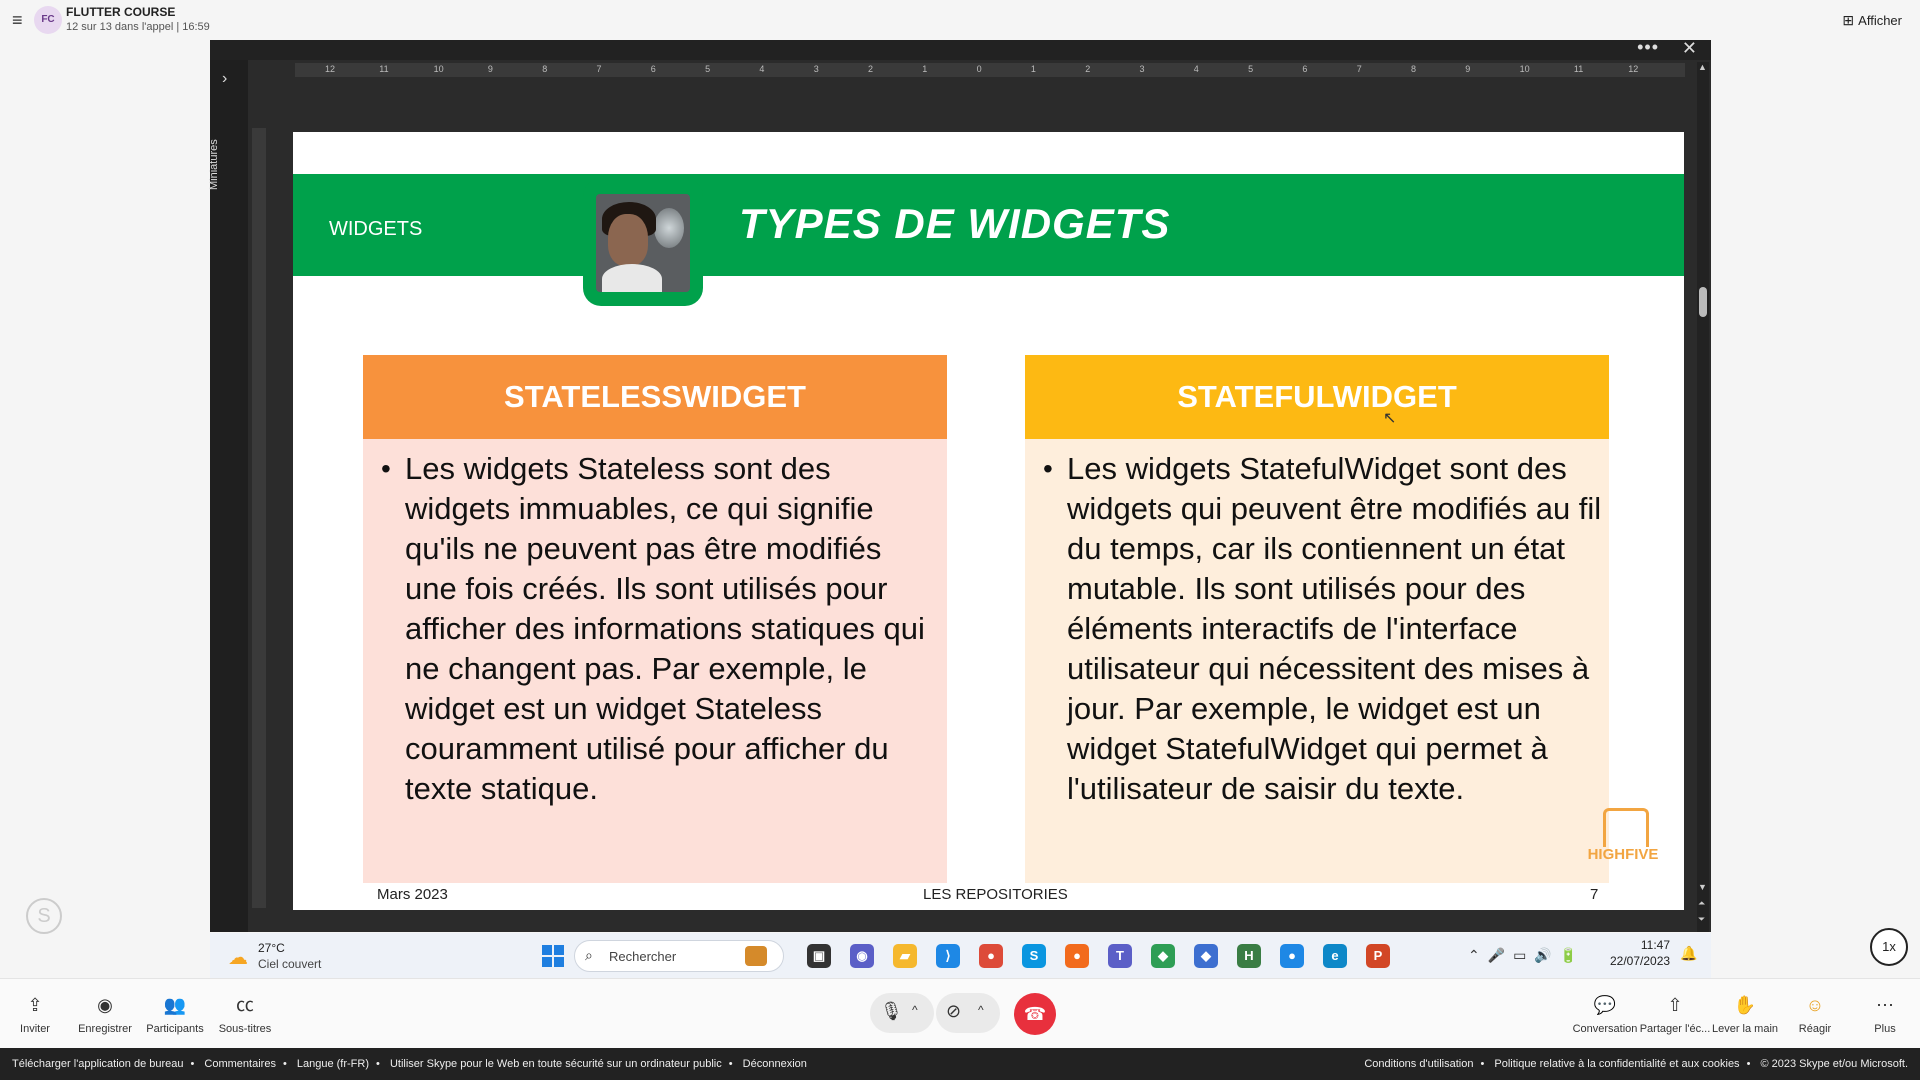 The width and height of the screenshot is (1920, 1080). I want to click on next-slide-icon: ⏷, so click(1701, 919).